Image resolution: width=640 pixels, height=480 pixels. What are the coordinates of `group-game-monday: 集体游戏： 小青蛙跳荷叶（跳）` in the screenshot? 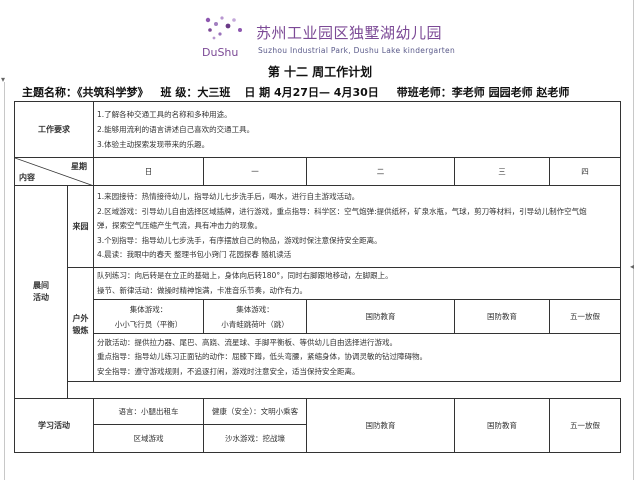 It's located at (255, 316).